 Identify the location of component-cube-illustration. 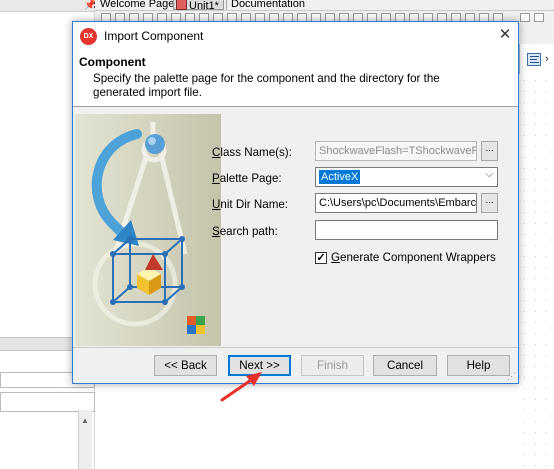
(148, 228).